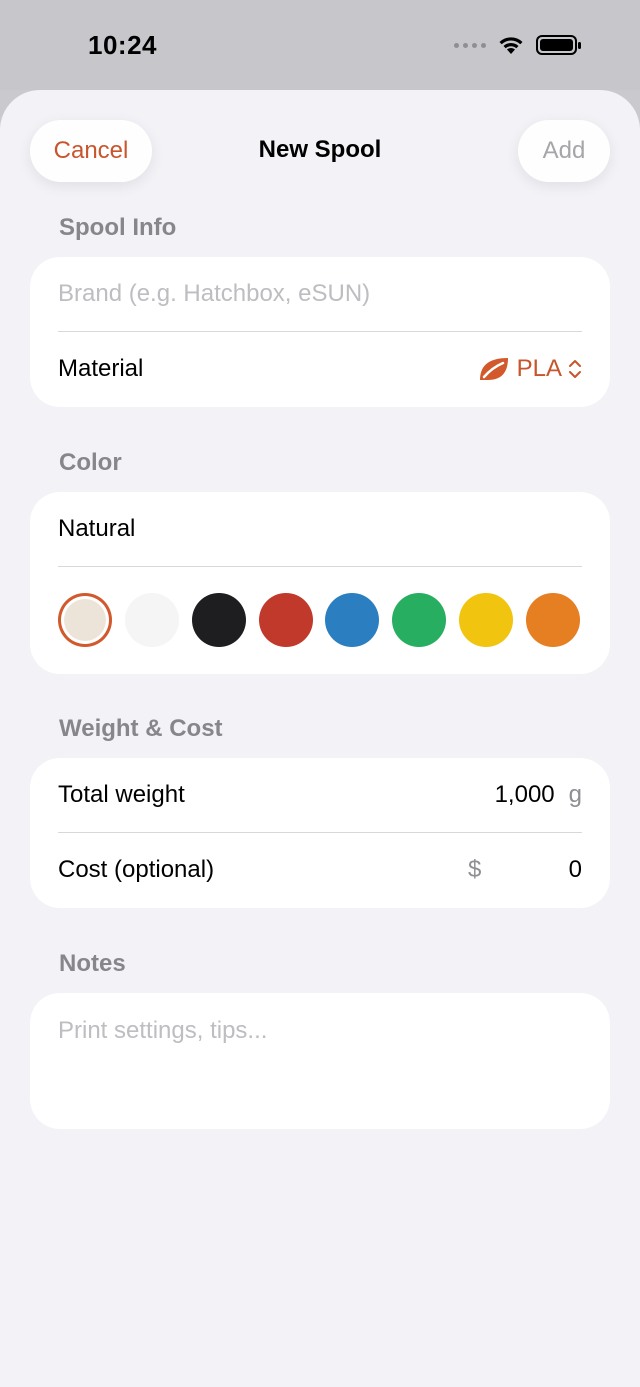  I want to click on weight-cost-card: Total weight 1,000 g Cost (optional) $ 0, so click(320, 833).